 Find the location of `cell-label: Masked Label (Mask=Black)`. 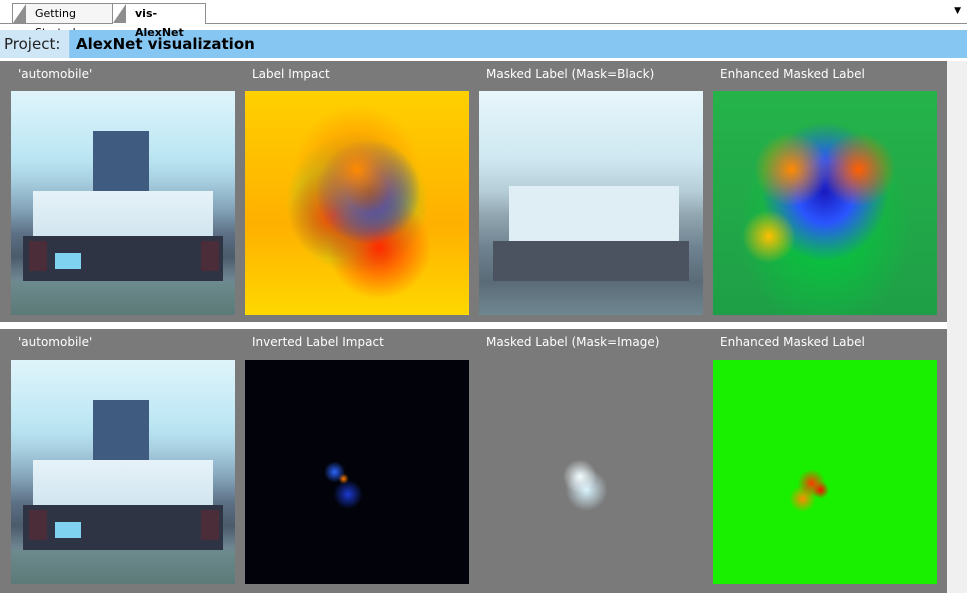

cell-label: Masked Label (Mask=Black) is located at coordinates (570, 74).